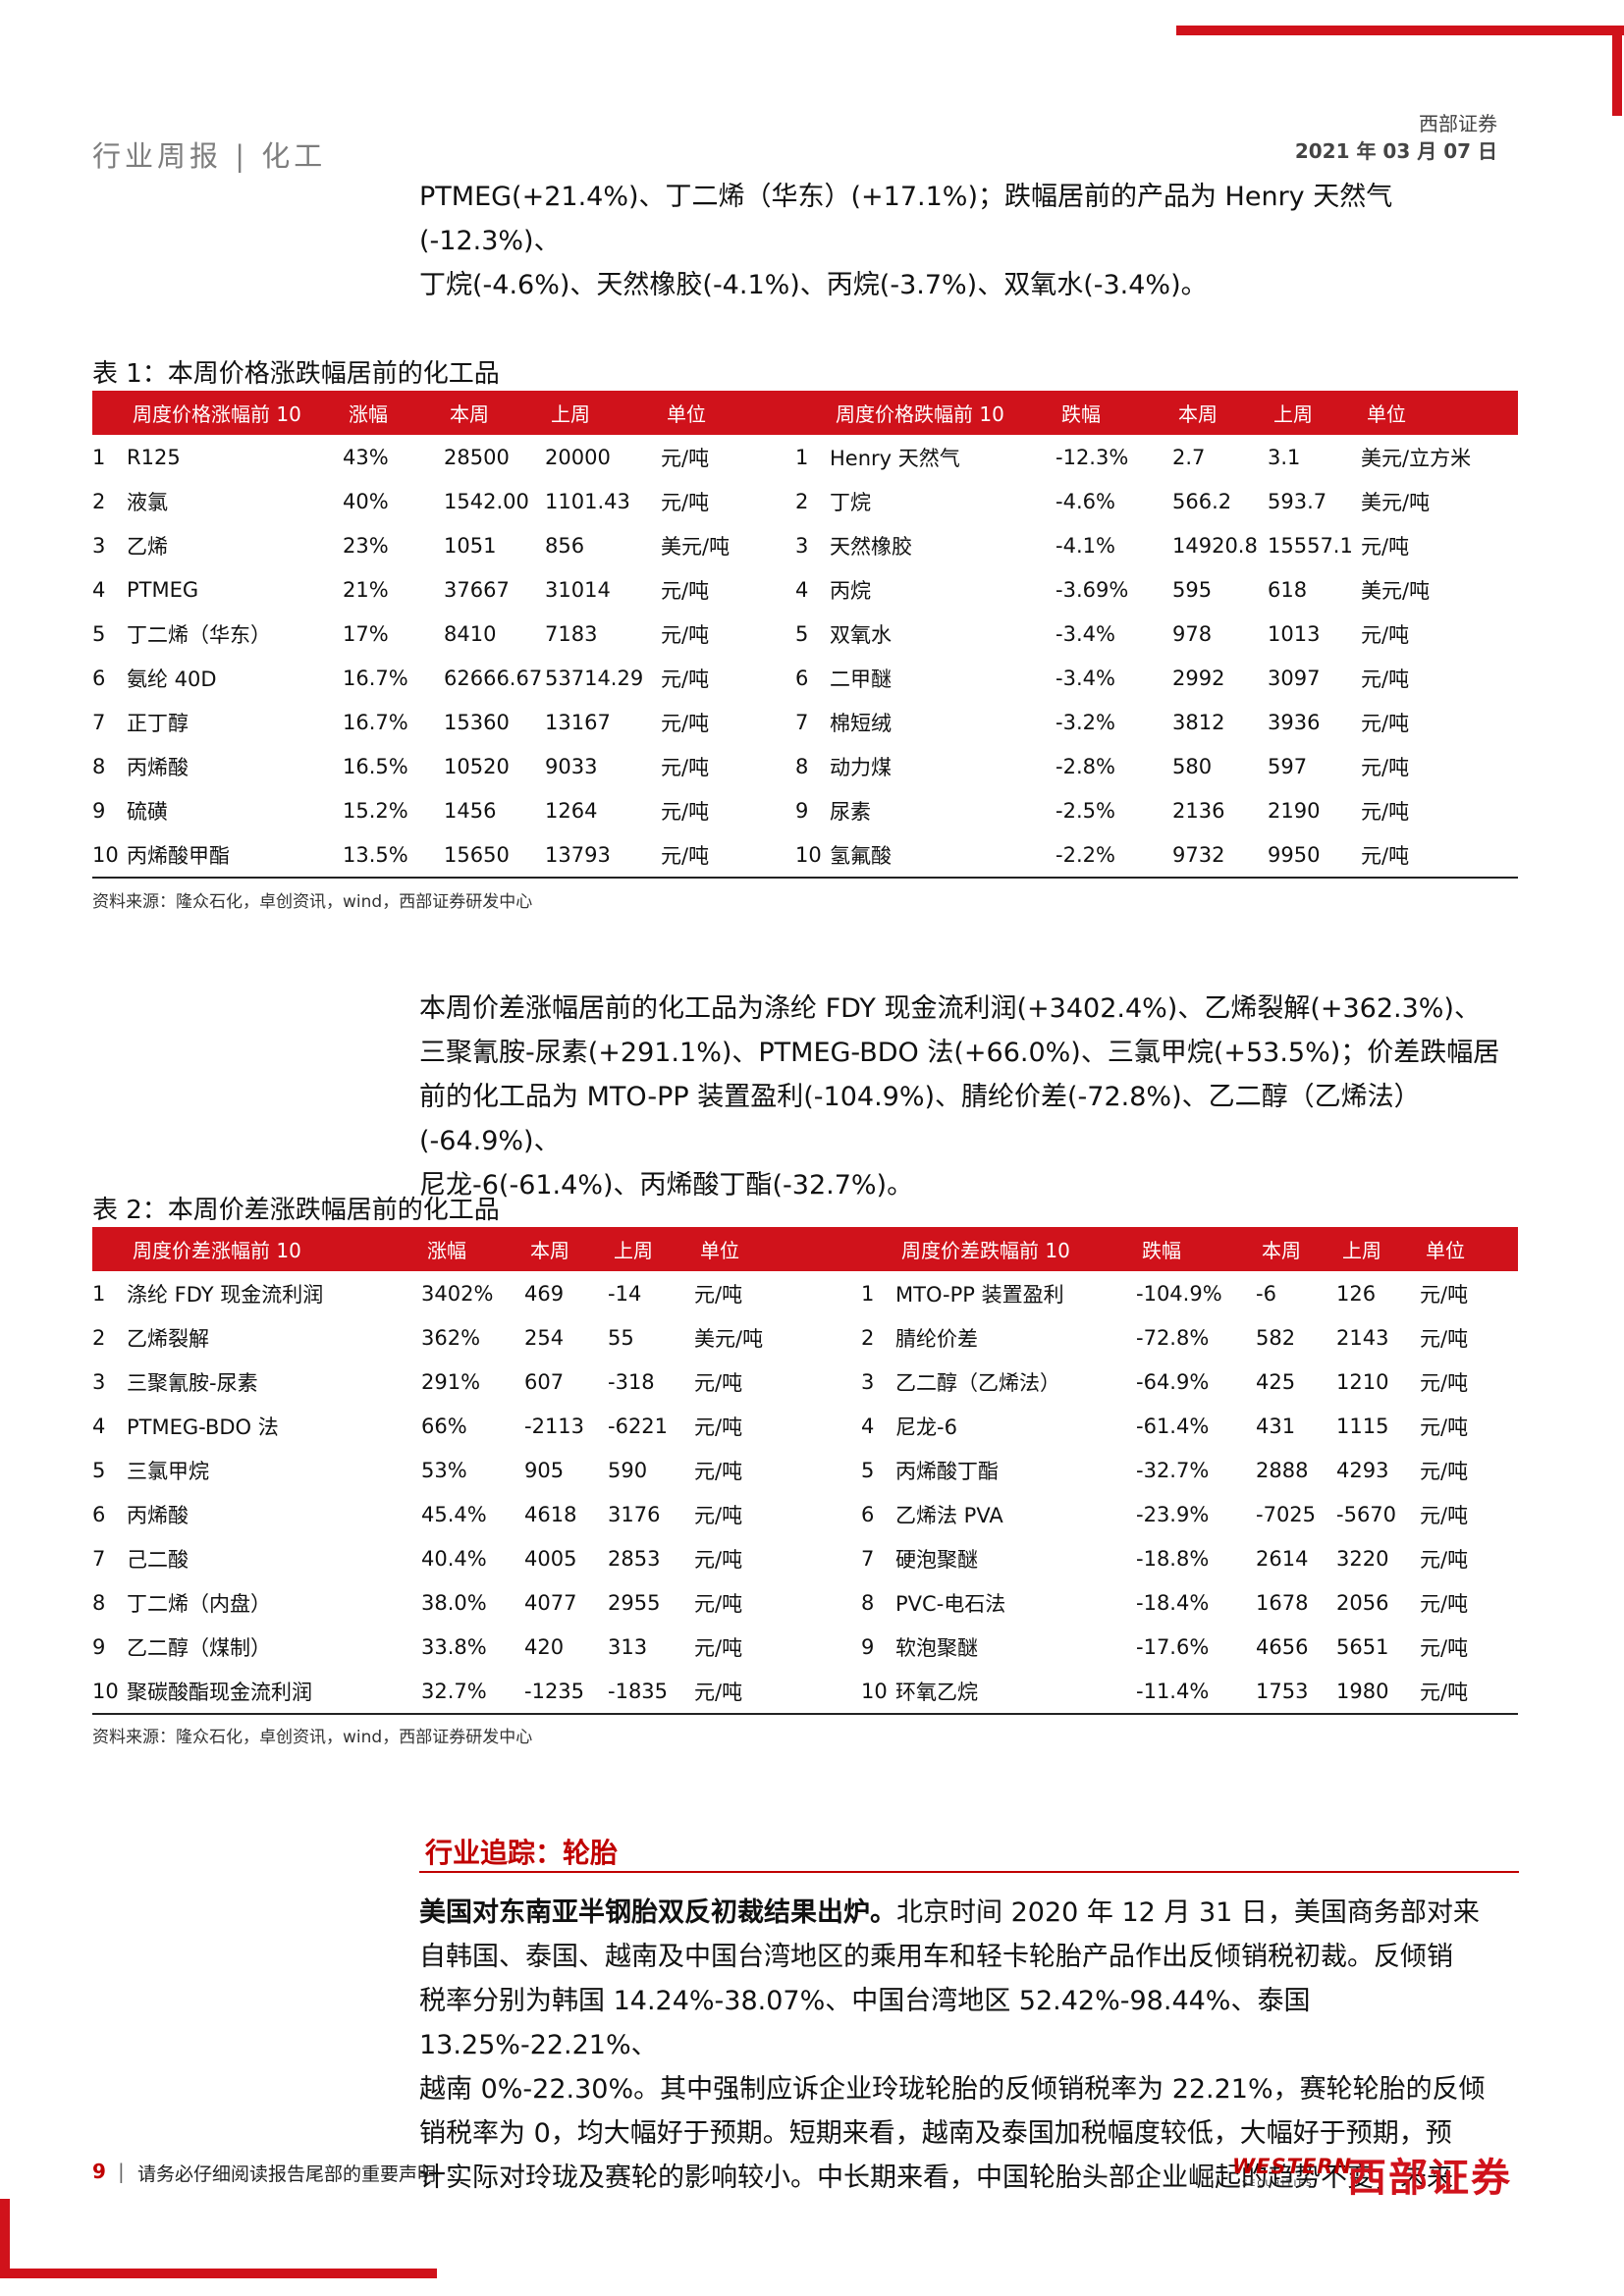 This screenshot has height=2296, width=1624. Describe the element at coordinates (366, 545) in the screenshot. I see `table1-cell: 23%` at that location.